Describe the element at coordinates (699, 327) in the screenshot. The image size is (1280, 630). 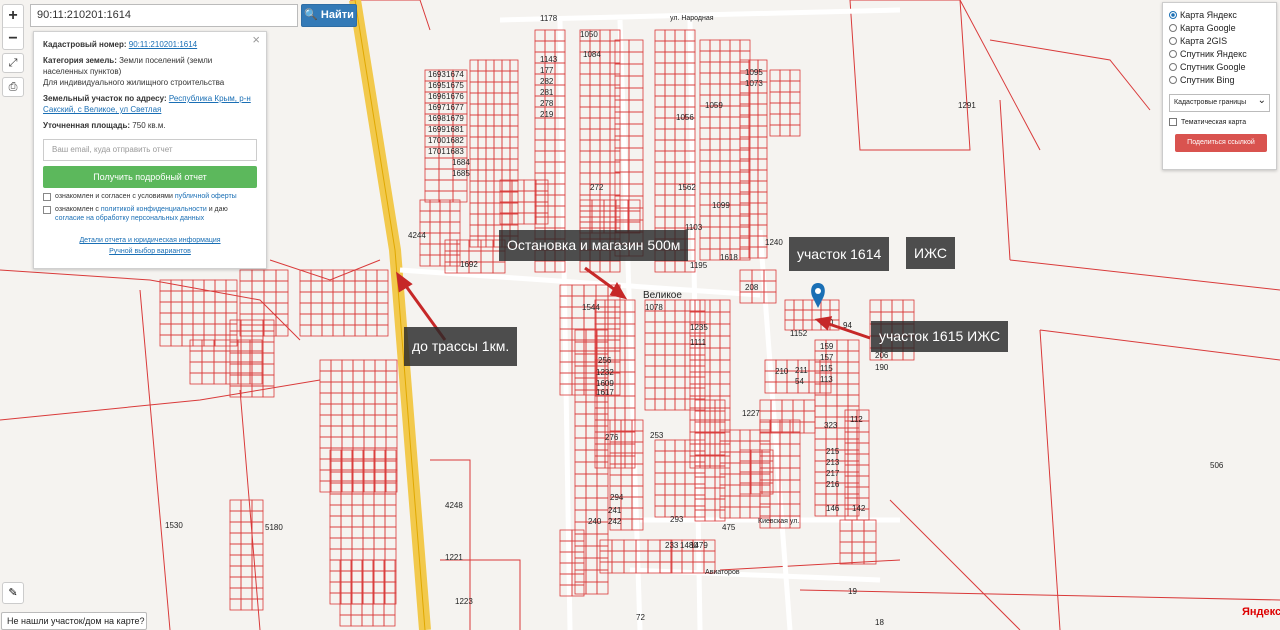
I see `parcel-label: 1235` at that location.